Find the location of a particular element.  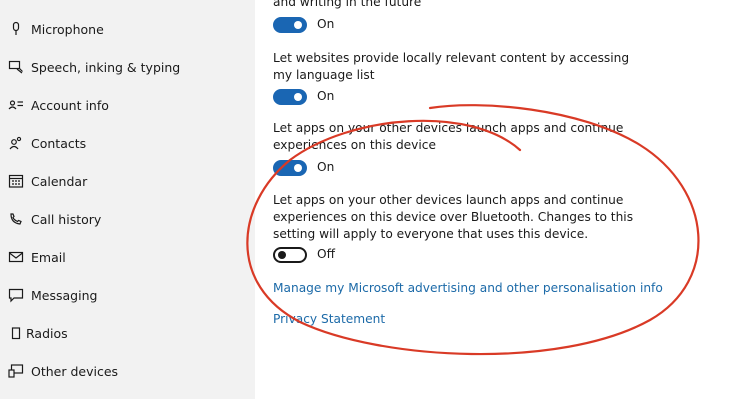

sidebar-item-label: Calendar is located at coordinates (59, 181).